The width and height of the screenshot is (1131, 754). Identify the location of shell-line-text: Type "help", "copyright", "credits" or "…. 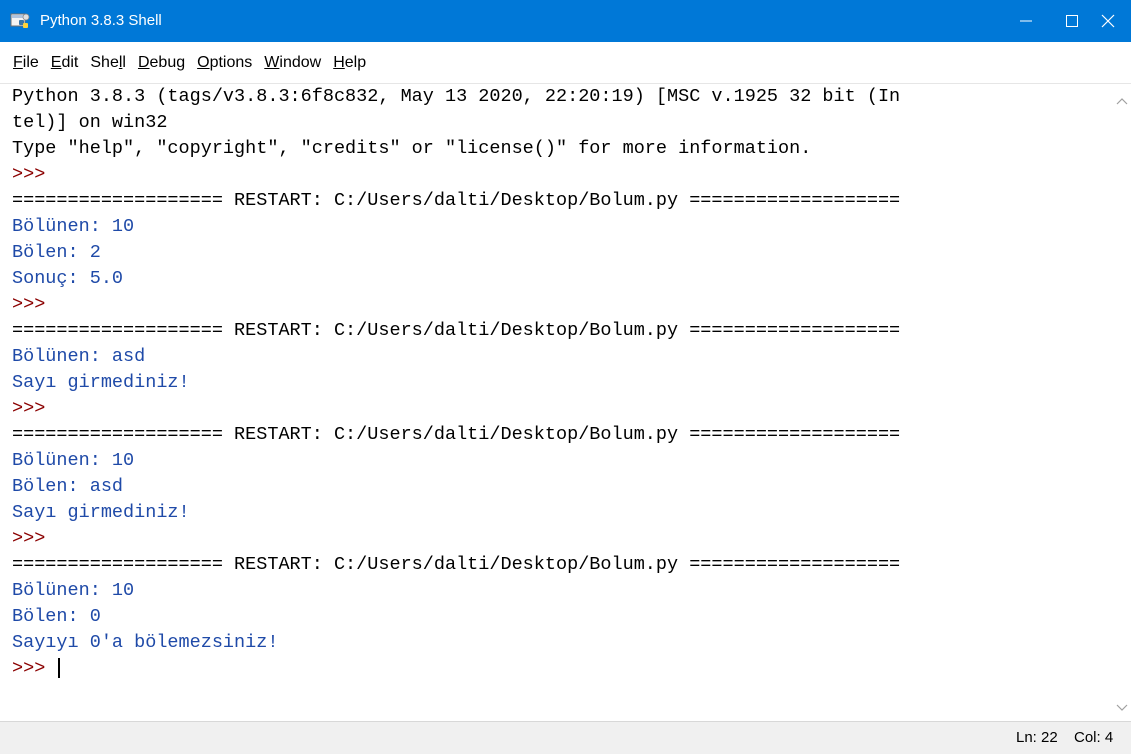
(412, 148).